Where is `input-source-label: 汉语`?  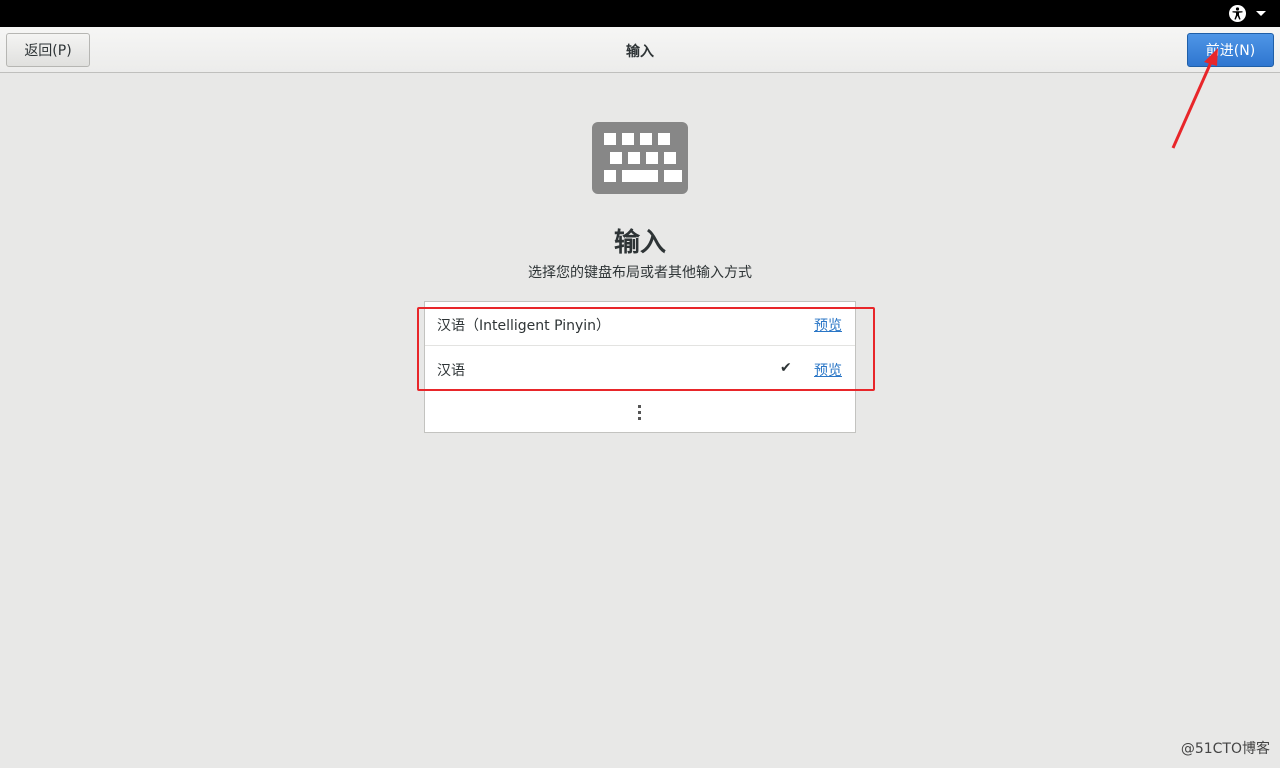 input-source-label: 汉语 is located at coordinates (451, 371).